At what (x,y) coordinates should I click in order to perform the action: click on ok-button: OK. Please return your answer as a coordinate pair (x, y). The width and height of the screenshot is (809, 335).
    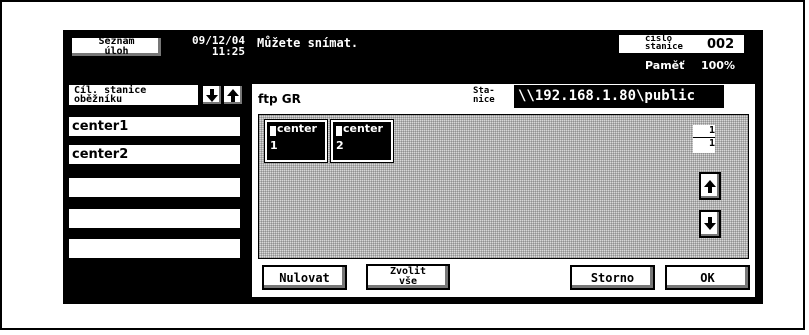
    Looking at the image, I should click on (707, 277).